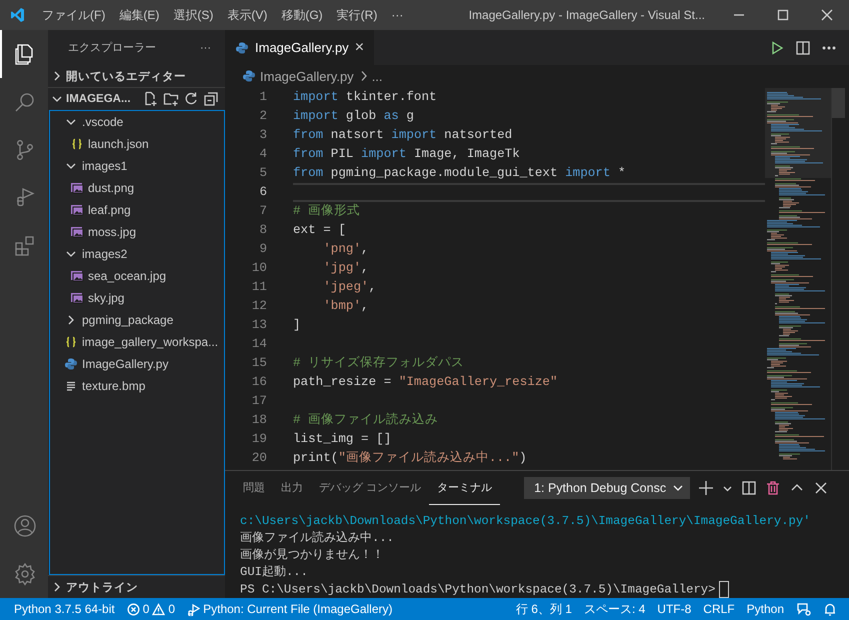  What do you see at coordinates (719, 609) in the screenshot?
I see `line-ending-status: CRLF` at bounding box center [719, 609].